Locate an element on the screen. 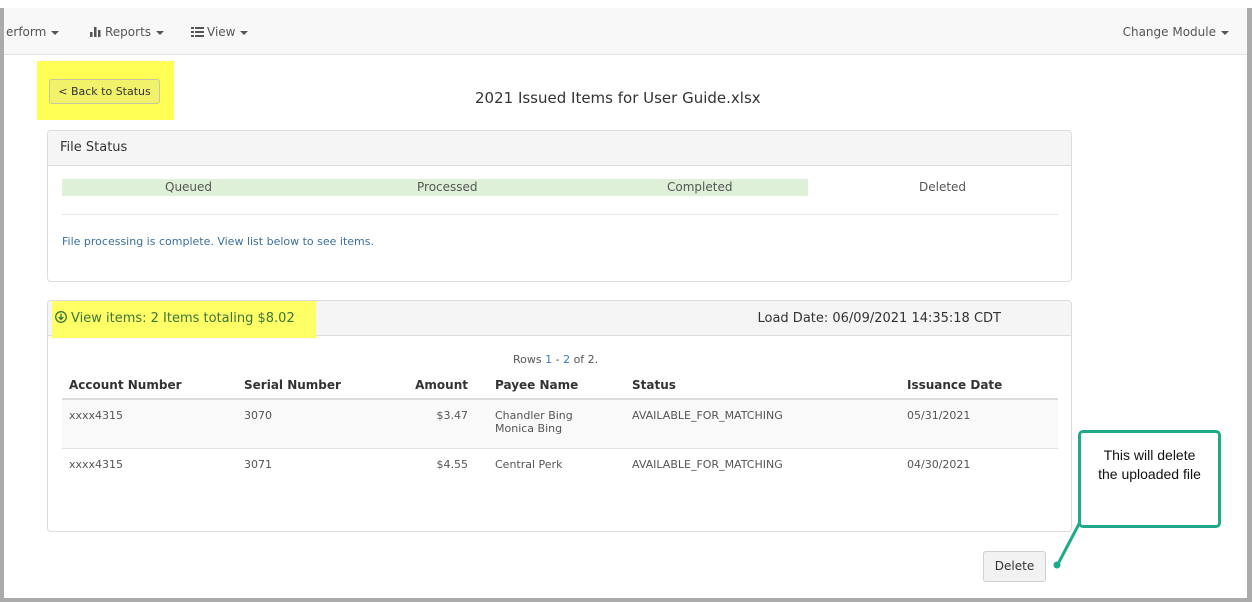  nav-view-label: View is located at coordinates (221, 32).